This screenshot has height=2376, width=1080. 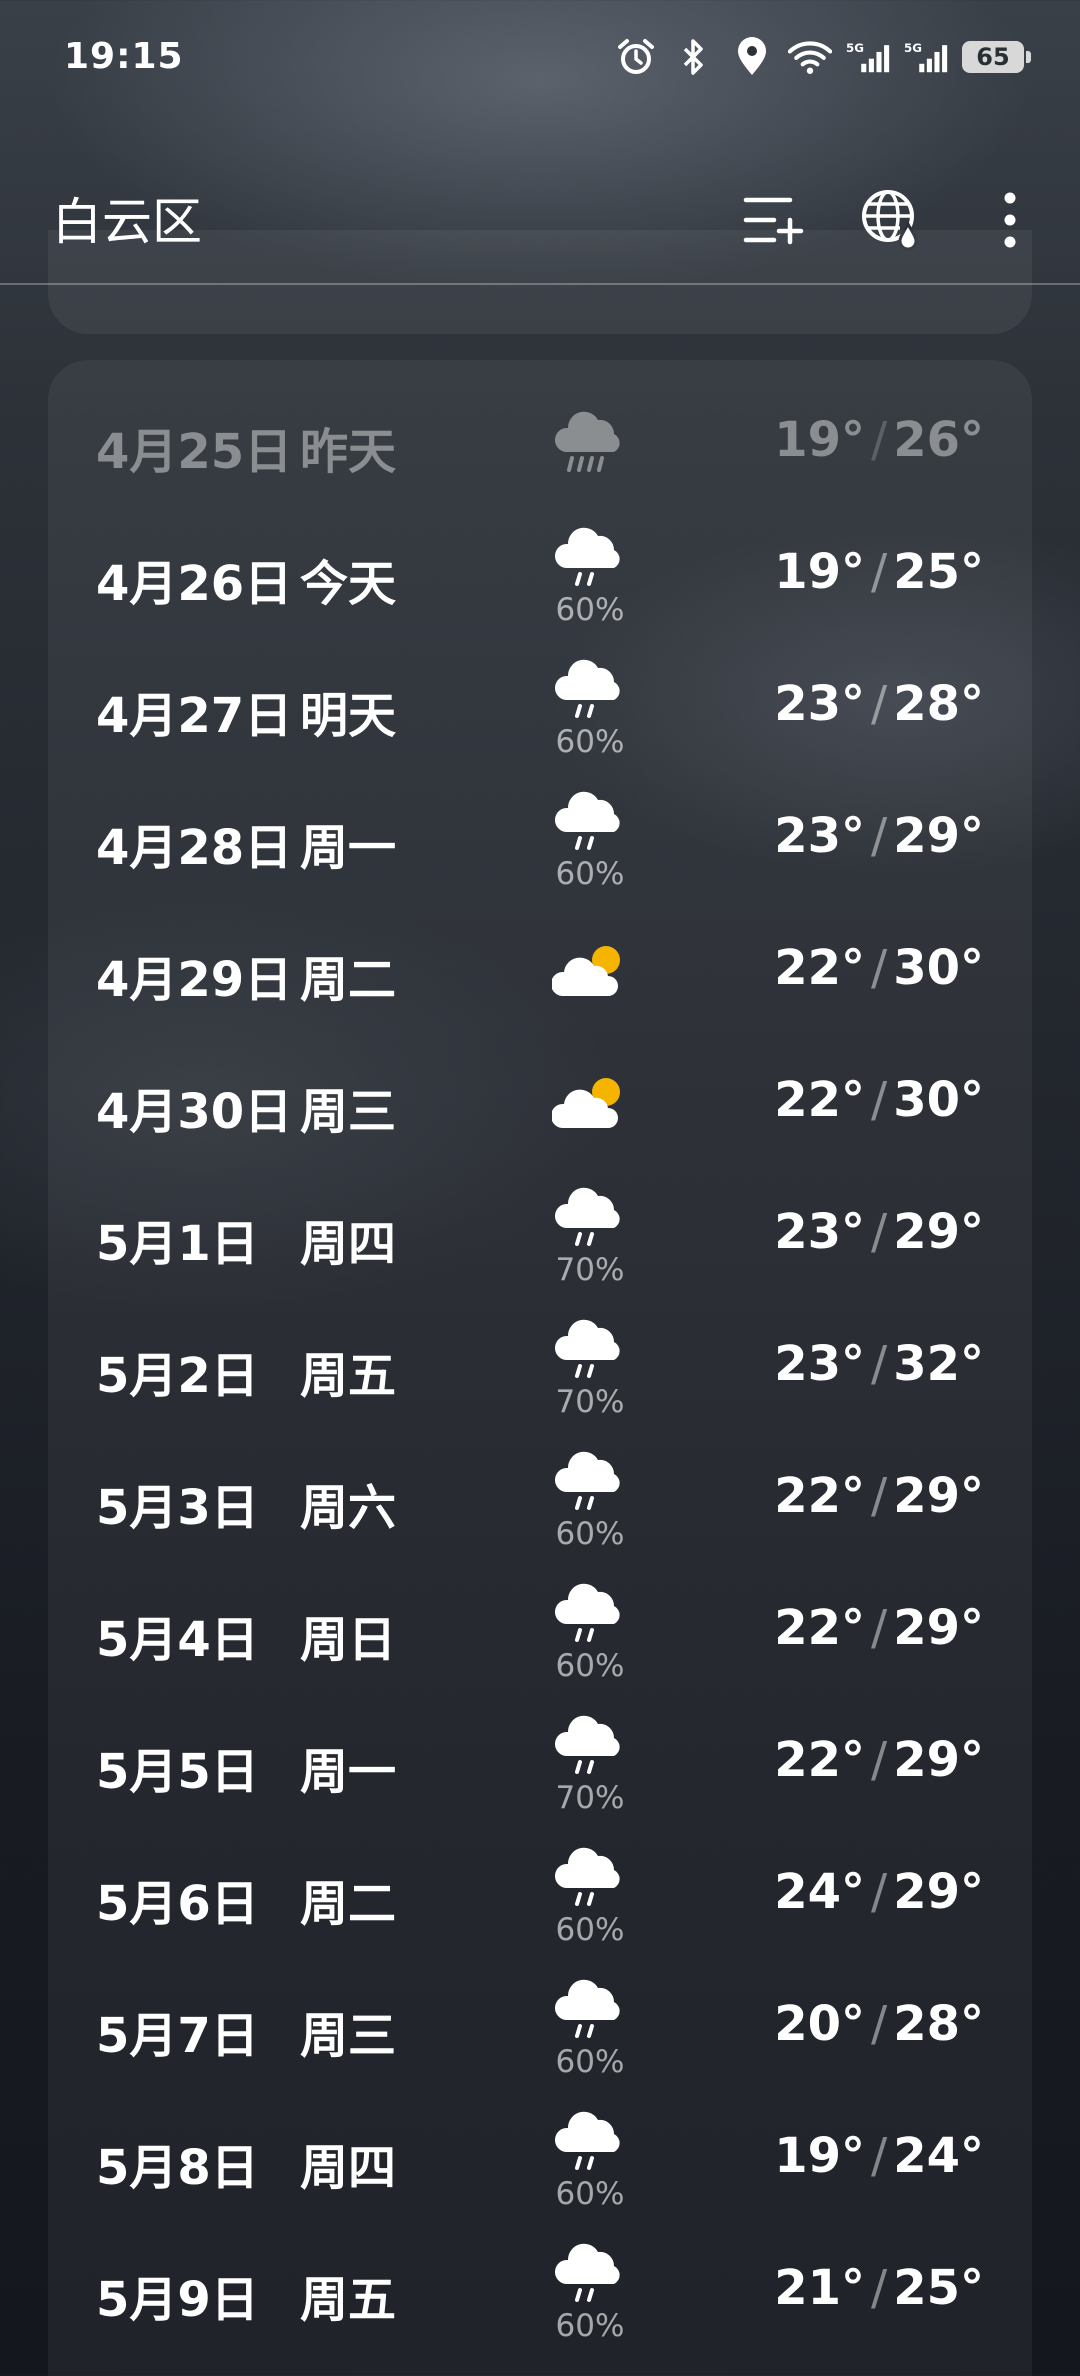 What do you see at coordinates (540, 282) in the screenshot?
I see `previous-card` at bounding box center [540, 282].